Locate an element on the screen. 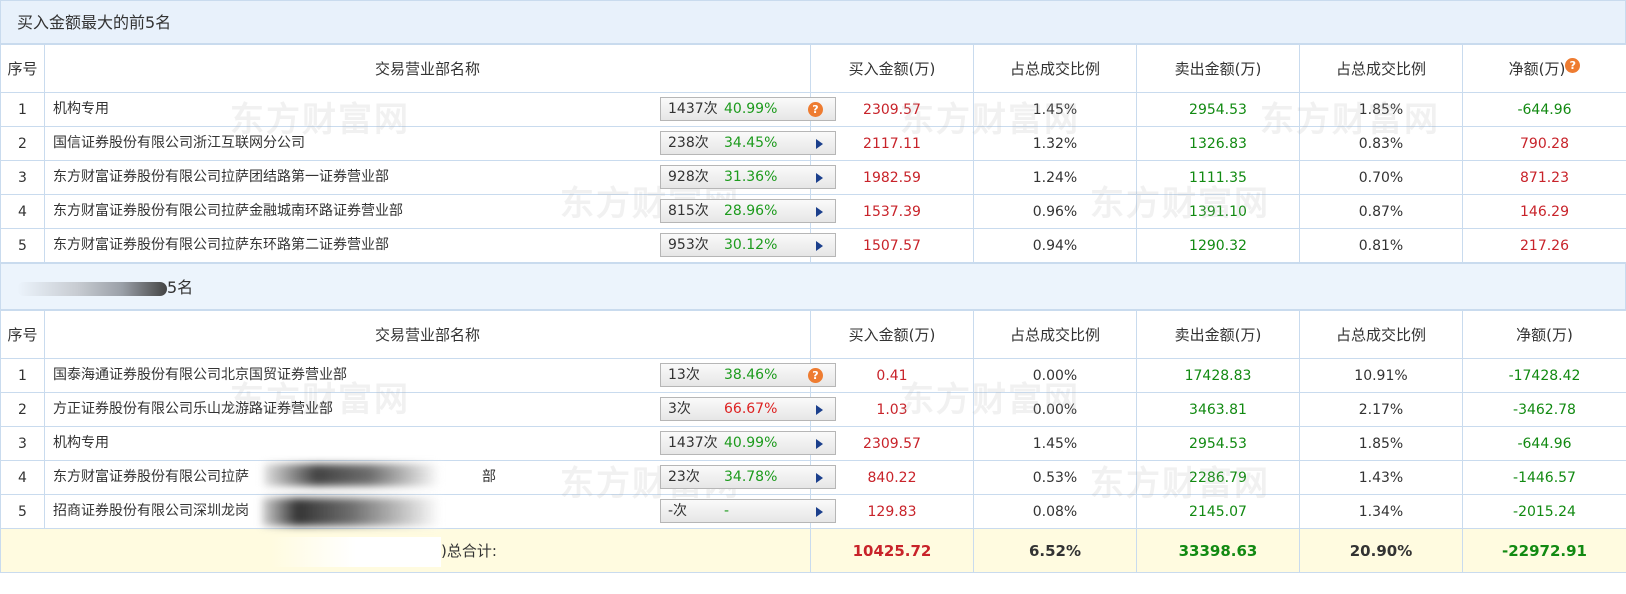 This screenshot has width=1626, height=594. success-rate: 28.96% is located at coordinates (751, 211).